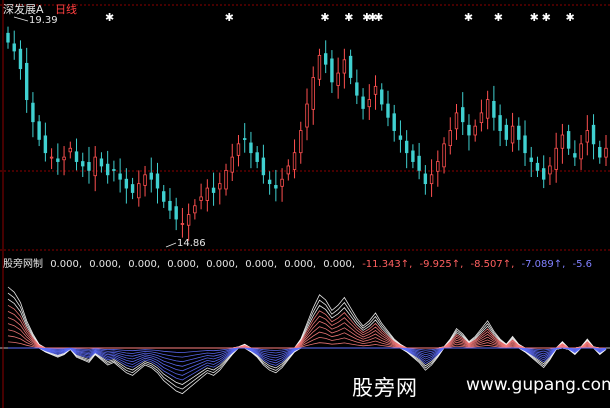  What do you see at coordinates (23, 264) in the screenshot?
I see `indicator-name: 股旁网制` at bounding box center [23, 264].